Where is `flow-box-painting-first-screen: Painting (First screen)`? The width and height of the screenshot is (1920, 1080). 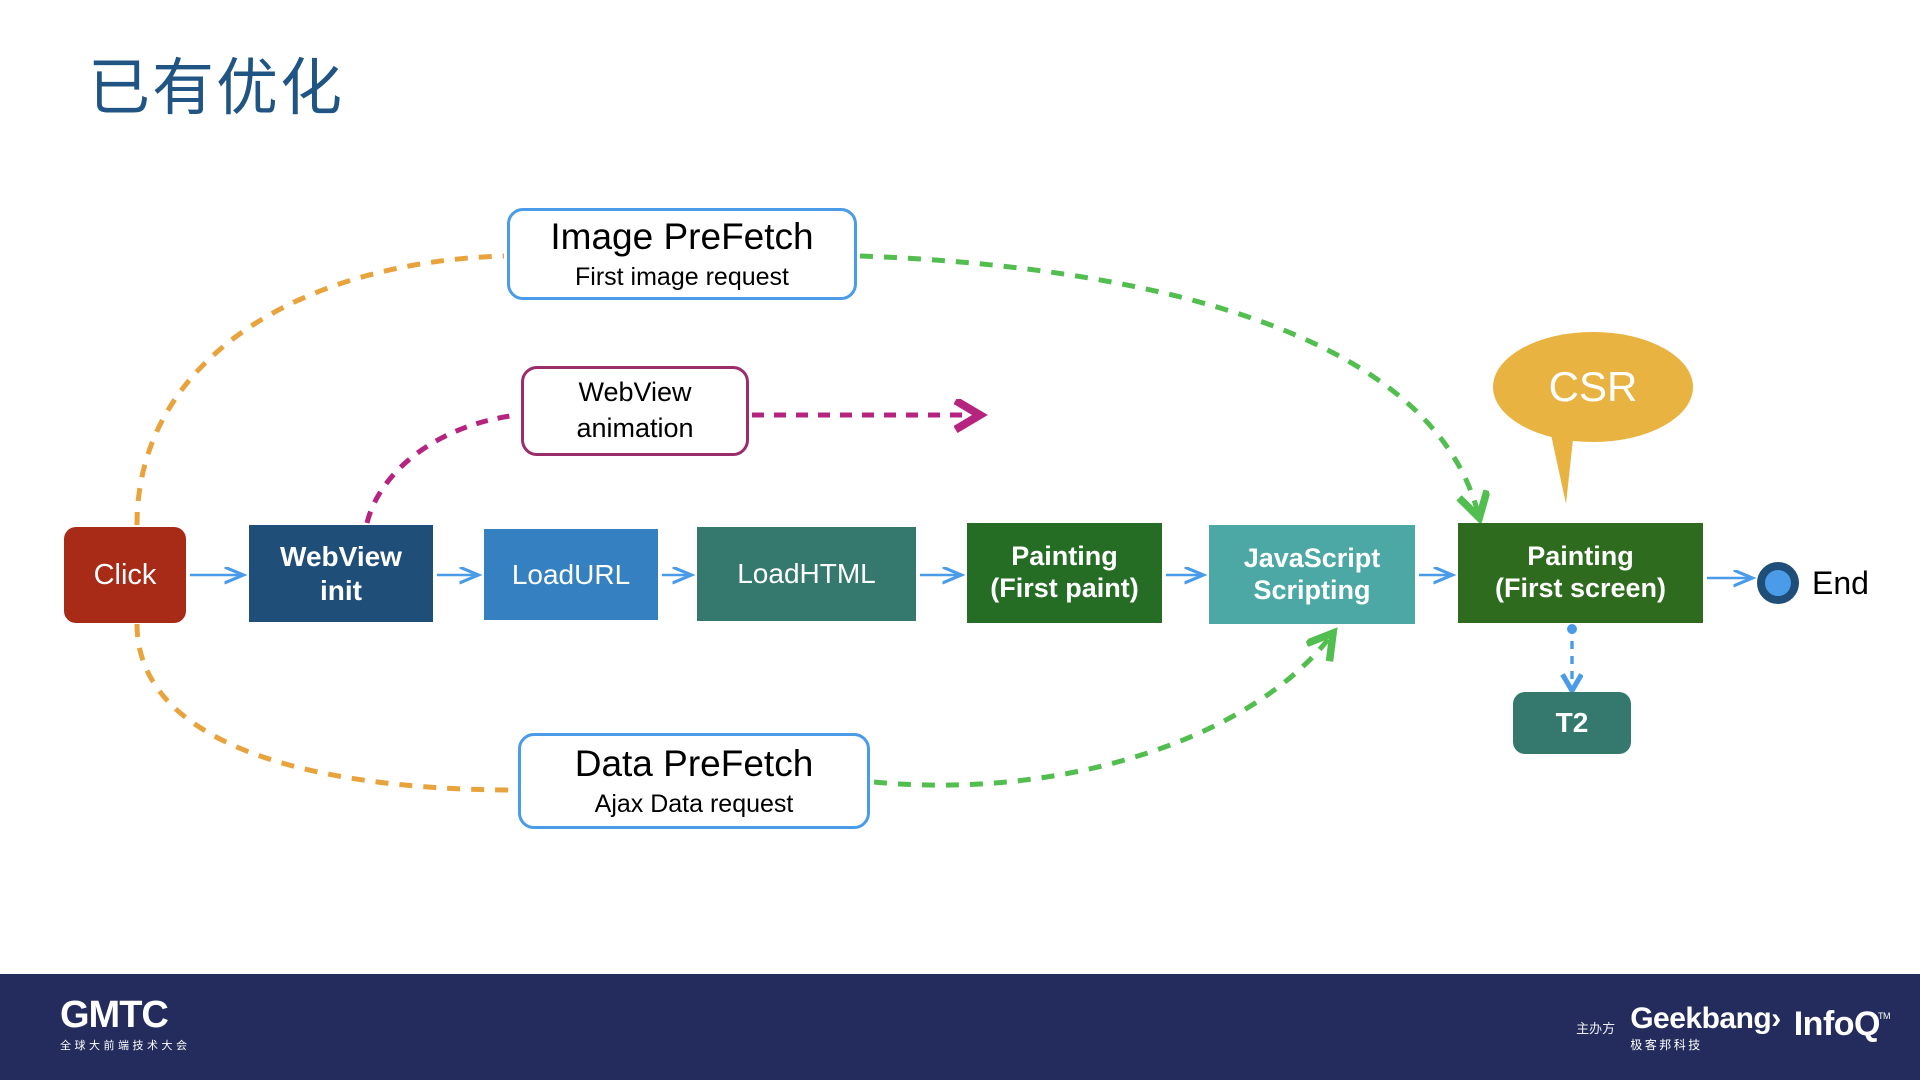
flow-box-painting-first-screen: Painting (First screen) is located at coordinates (1580, 573).